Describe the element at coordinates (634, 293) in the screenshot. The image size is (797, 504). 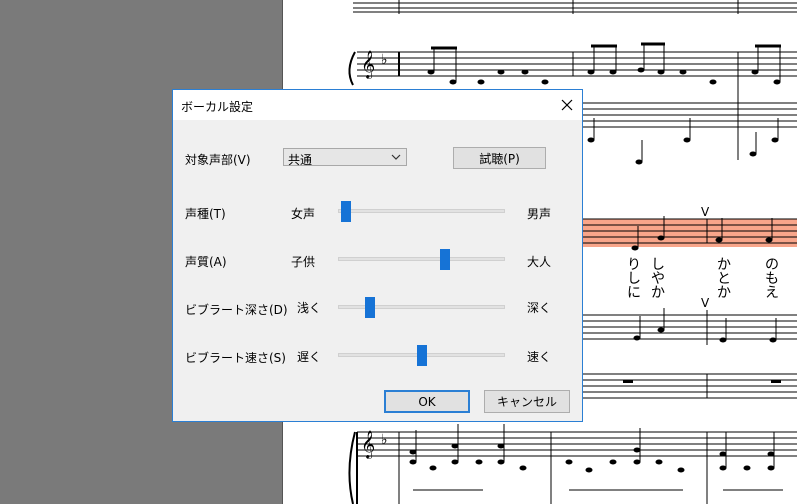
I see `lyric-char: に` at that location.